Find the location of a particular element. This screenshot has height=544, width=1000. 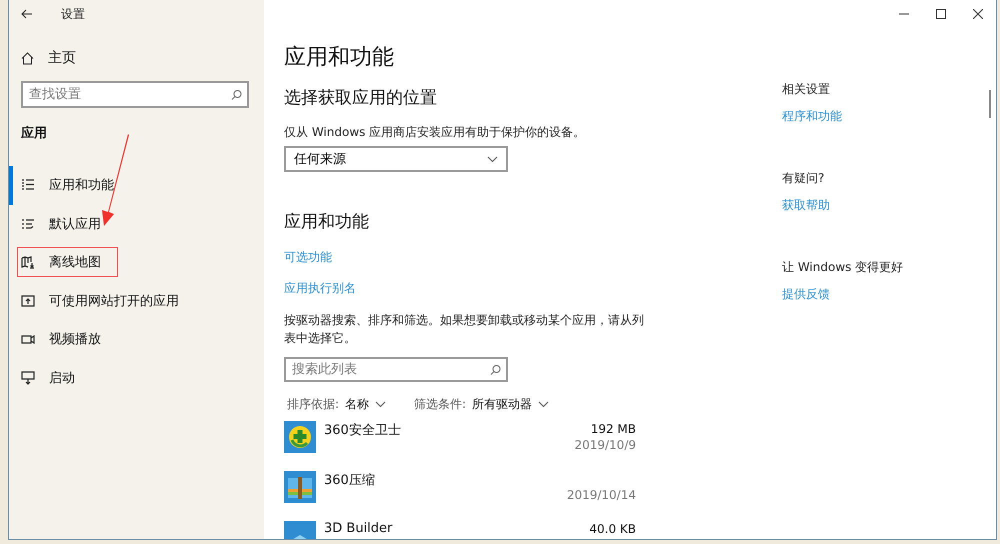

section-heading: 应用 is located at coordinates (34, 133).